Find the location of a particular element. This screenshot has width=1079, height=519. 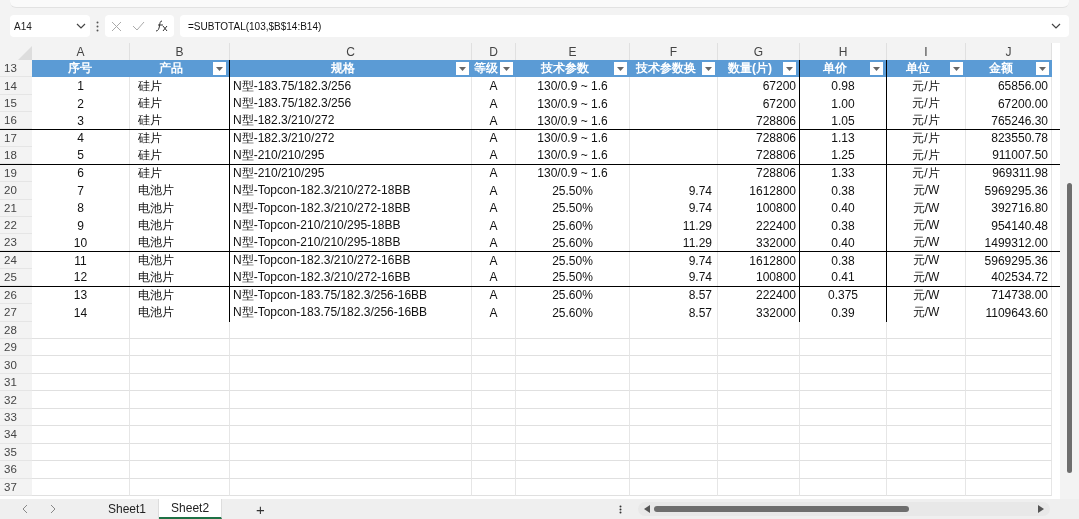

quantity-cell: 332000 is located at coordinates (759, 313).